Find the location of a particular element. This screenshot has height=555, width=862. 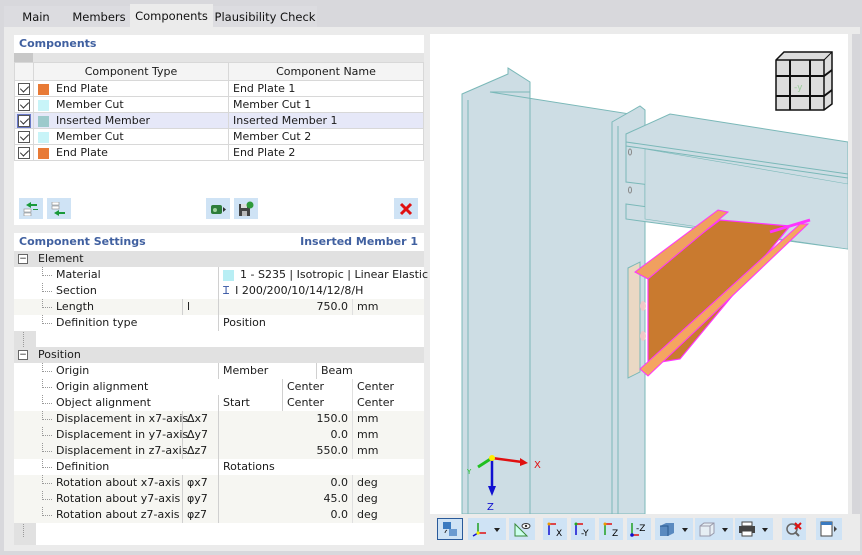

object-alignment-value: Start is located at coordinates (250, 403).